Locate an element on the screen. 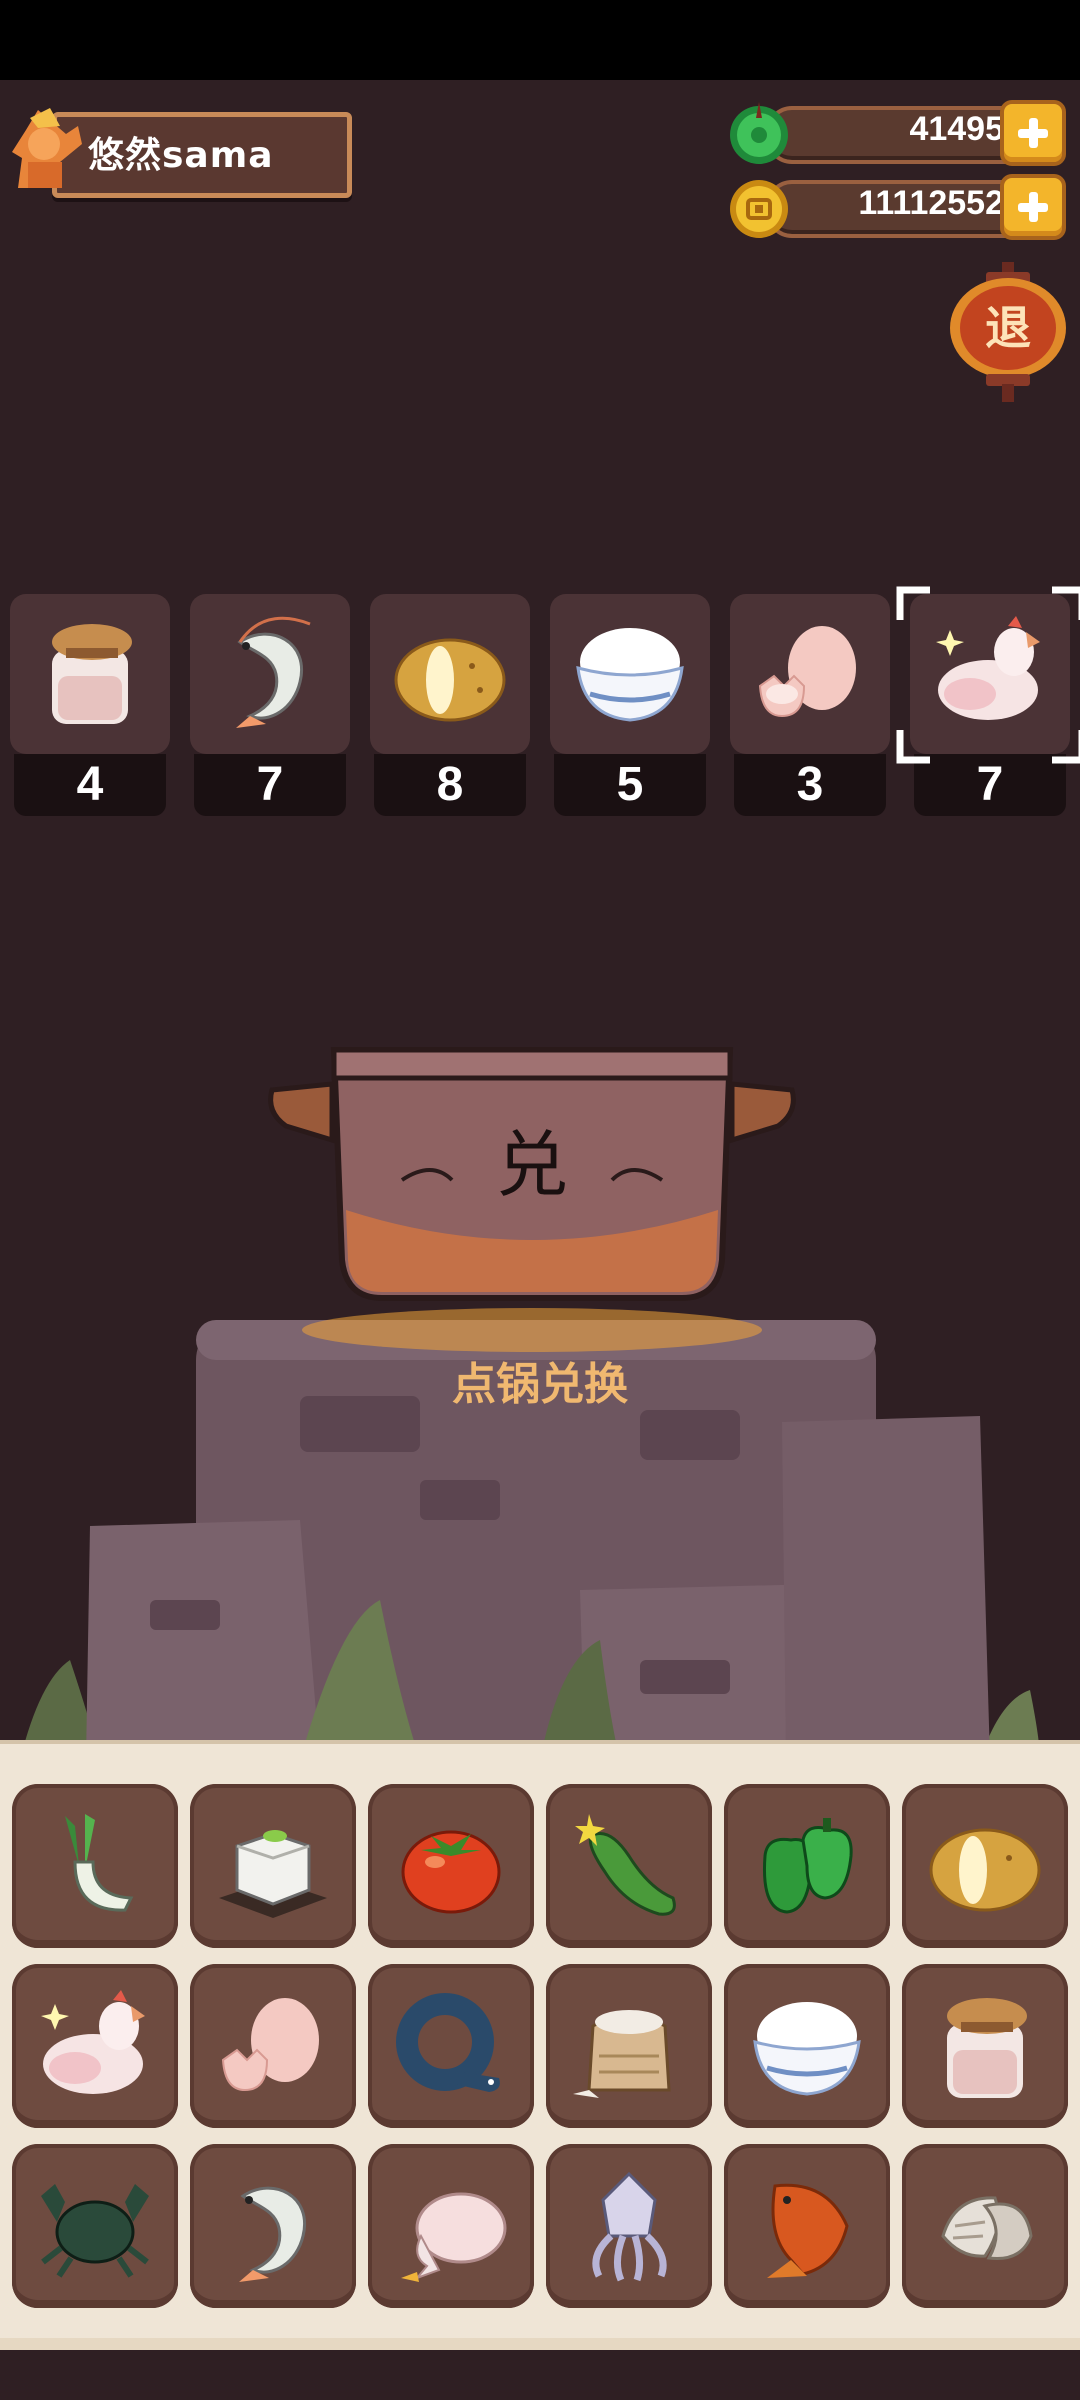 This screenshot has width=1080, height=2400. inventory-item-crab is located at coordinates (95, 2226).